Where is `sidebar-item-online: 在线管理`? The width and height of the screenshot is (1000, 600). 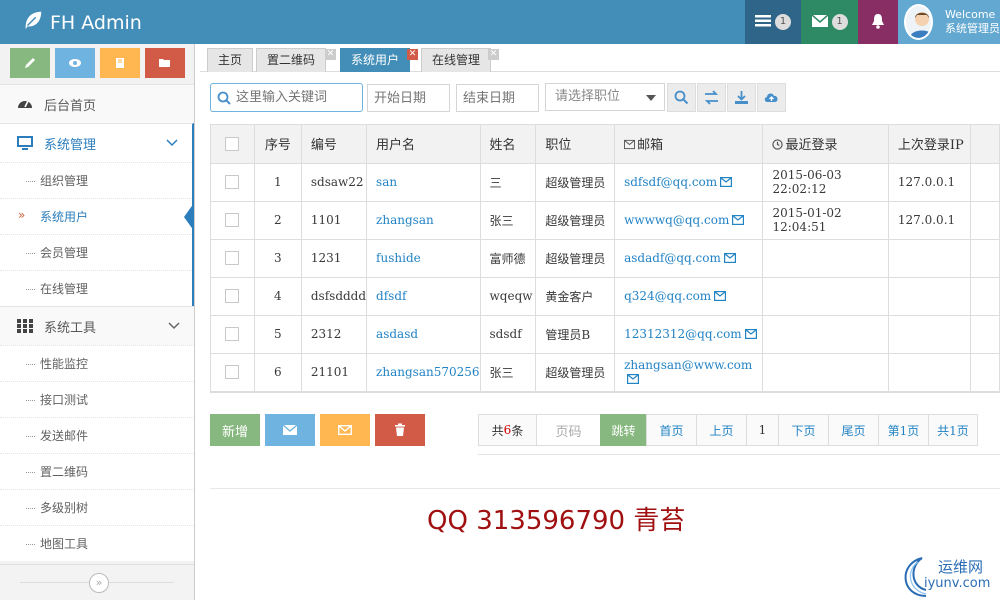 sidebar-item-online: 在线管理 is located at coordinates (96, 288).